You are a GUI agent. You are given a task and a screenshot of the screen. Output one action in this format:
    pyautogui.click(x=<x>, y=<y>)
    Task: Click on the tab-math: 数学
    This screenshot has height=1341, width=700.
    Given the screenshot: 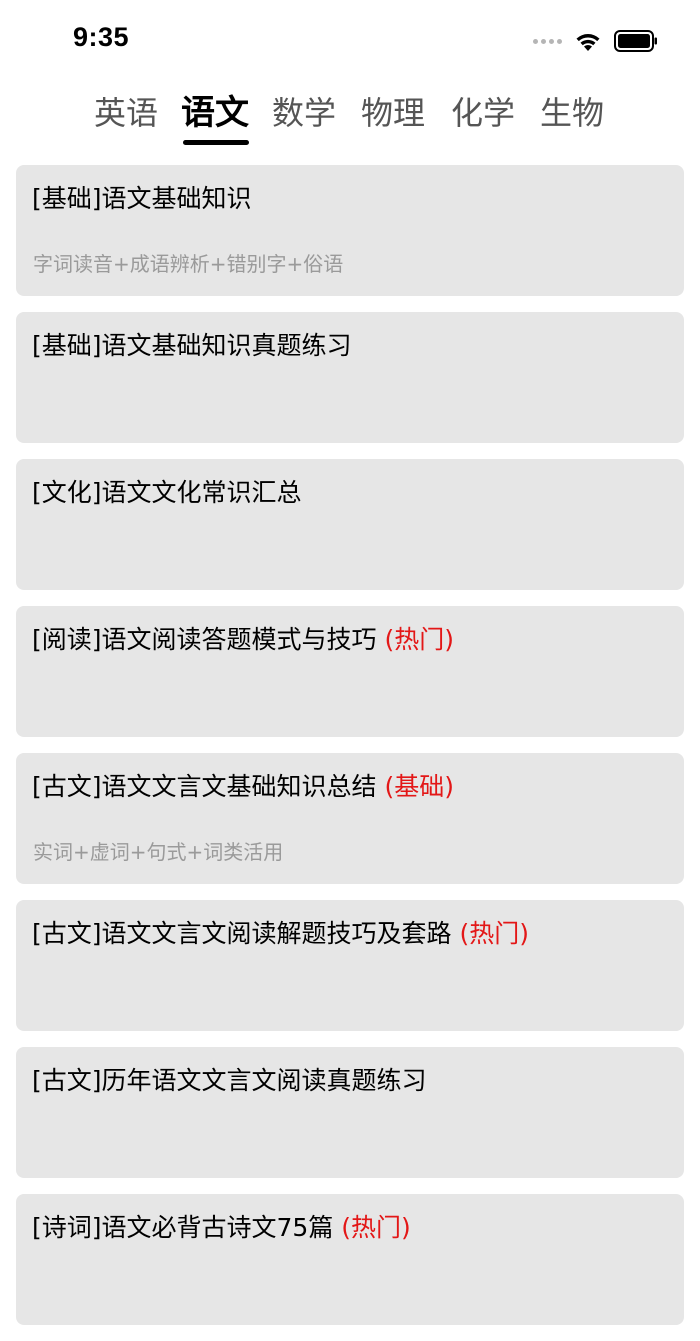 What is the action you would take?
    pyautogui.click(x=304, y=113)
    